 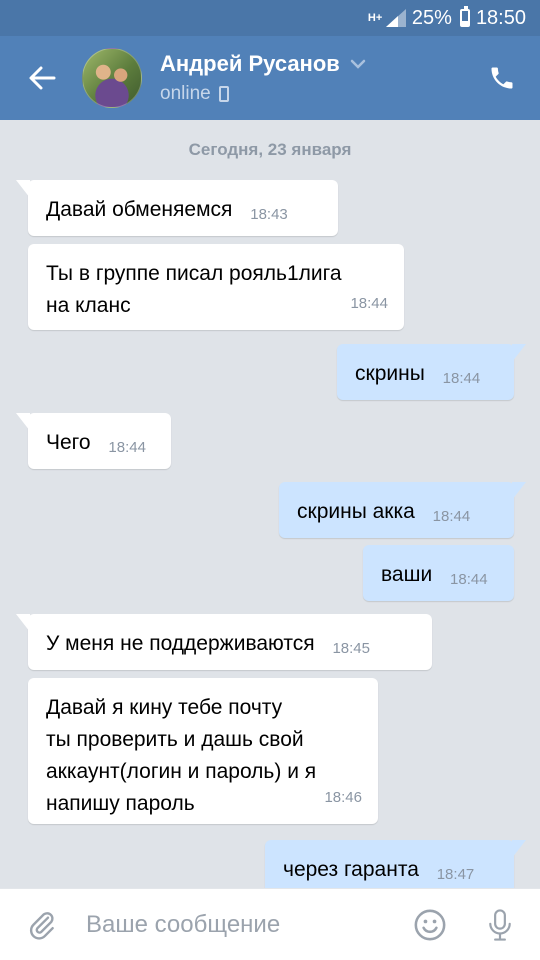 What do you see at coordinates (194, 289) in the screenshot?
I see `message-text: Ты в группе писал рояль1лига на кланс` at bounding box center [194, 289].